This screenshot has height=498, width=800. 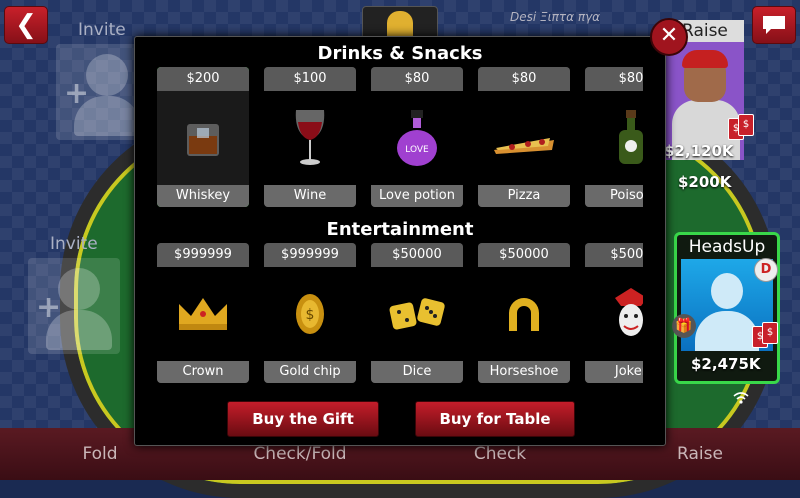 What do you see at coordinates (614, 137) in the screenshot?
I see `gift-item-poison: $80 Poison` at bounding box center [614, 137].